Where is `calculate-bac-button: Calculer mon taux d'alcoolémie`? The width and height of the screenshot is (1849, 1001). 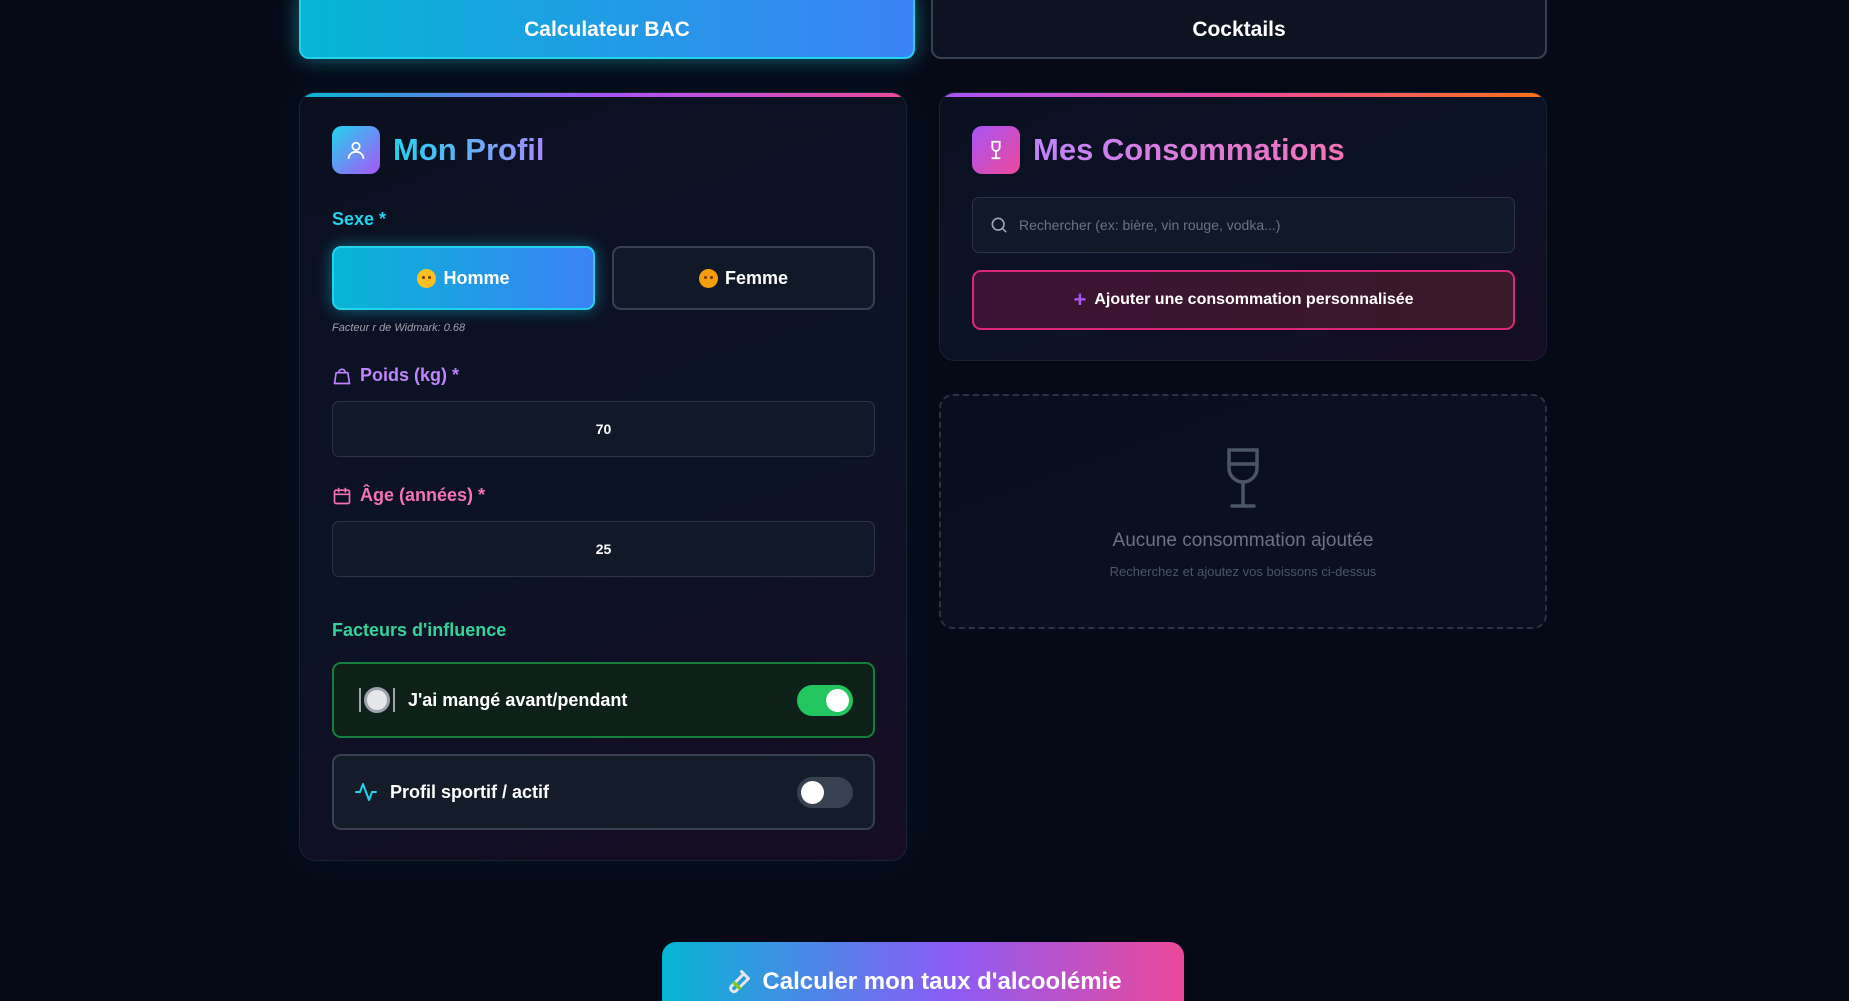 calculate-bac-button: Calculer mon taux d'alcoolémie is located at coordinates (923, 971).